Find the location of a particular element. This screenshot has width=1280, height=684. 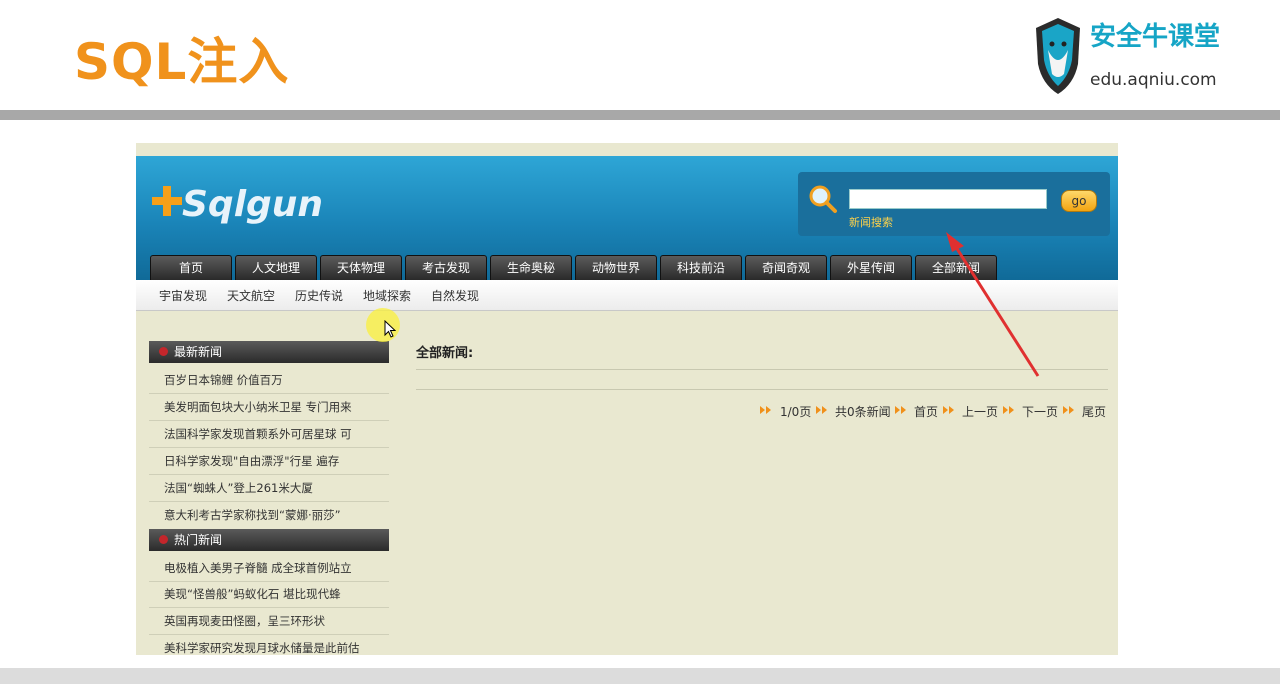

subnav-item-aerospace: 天文航空 is located at coordinates (251, 295).